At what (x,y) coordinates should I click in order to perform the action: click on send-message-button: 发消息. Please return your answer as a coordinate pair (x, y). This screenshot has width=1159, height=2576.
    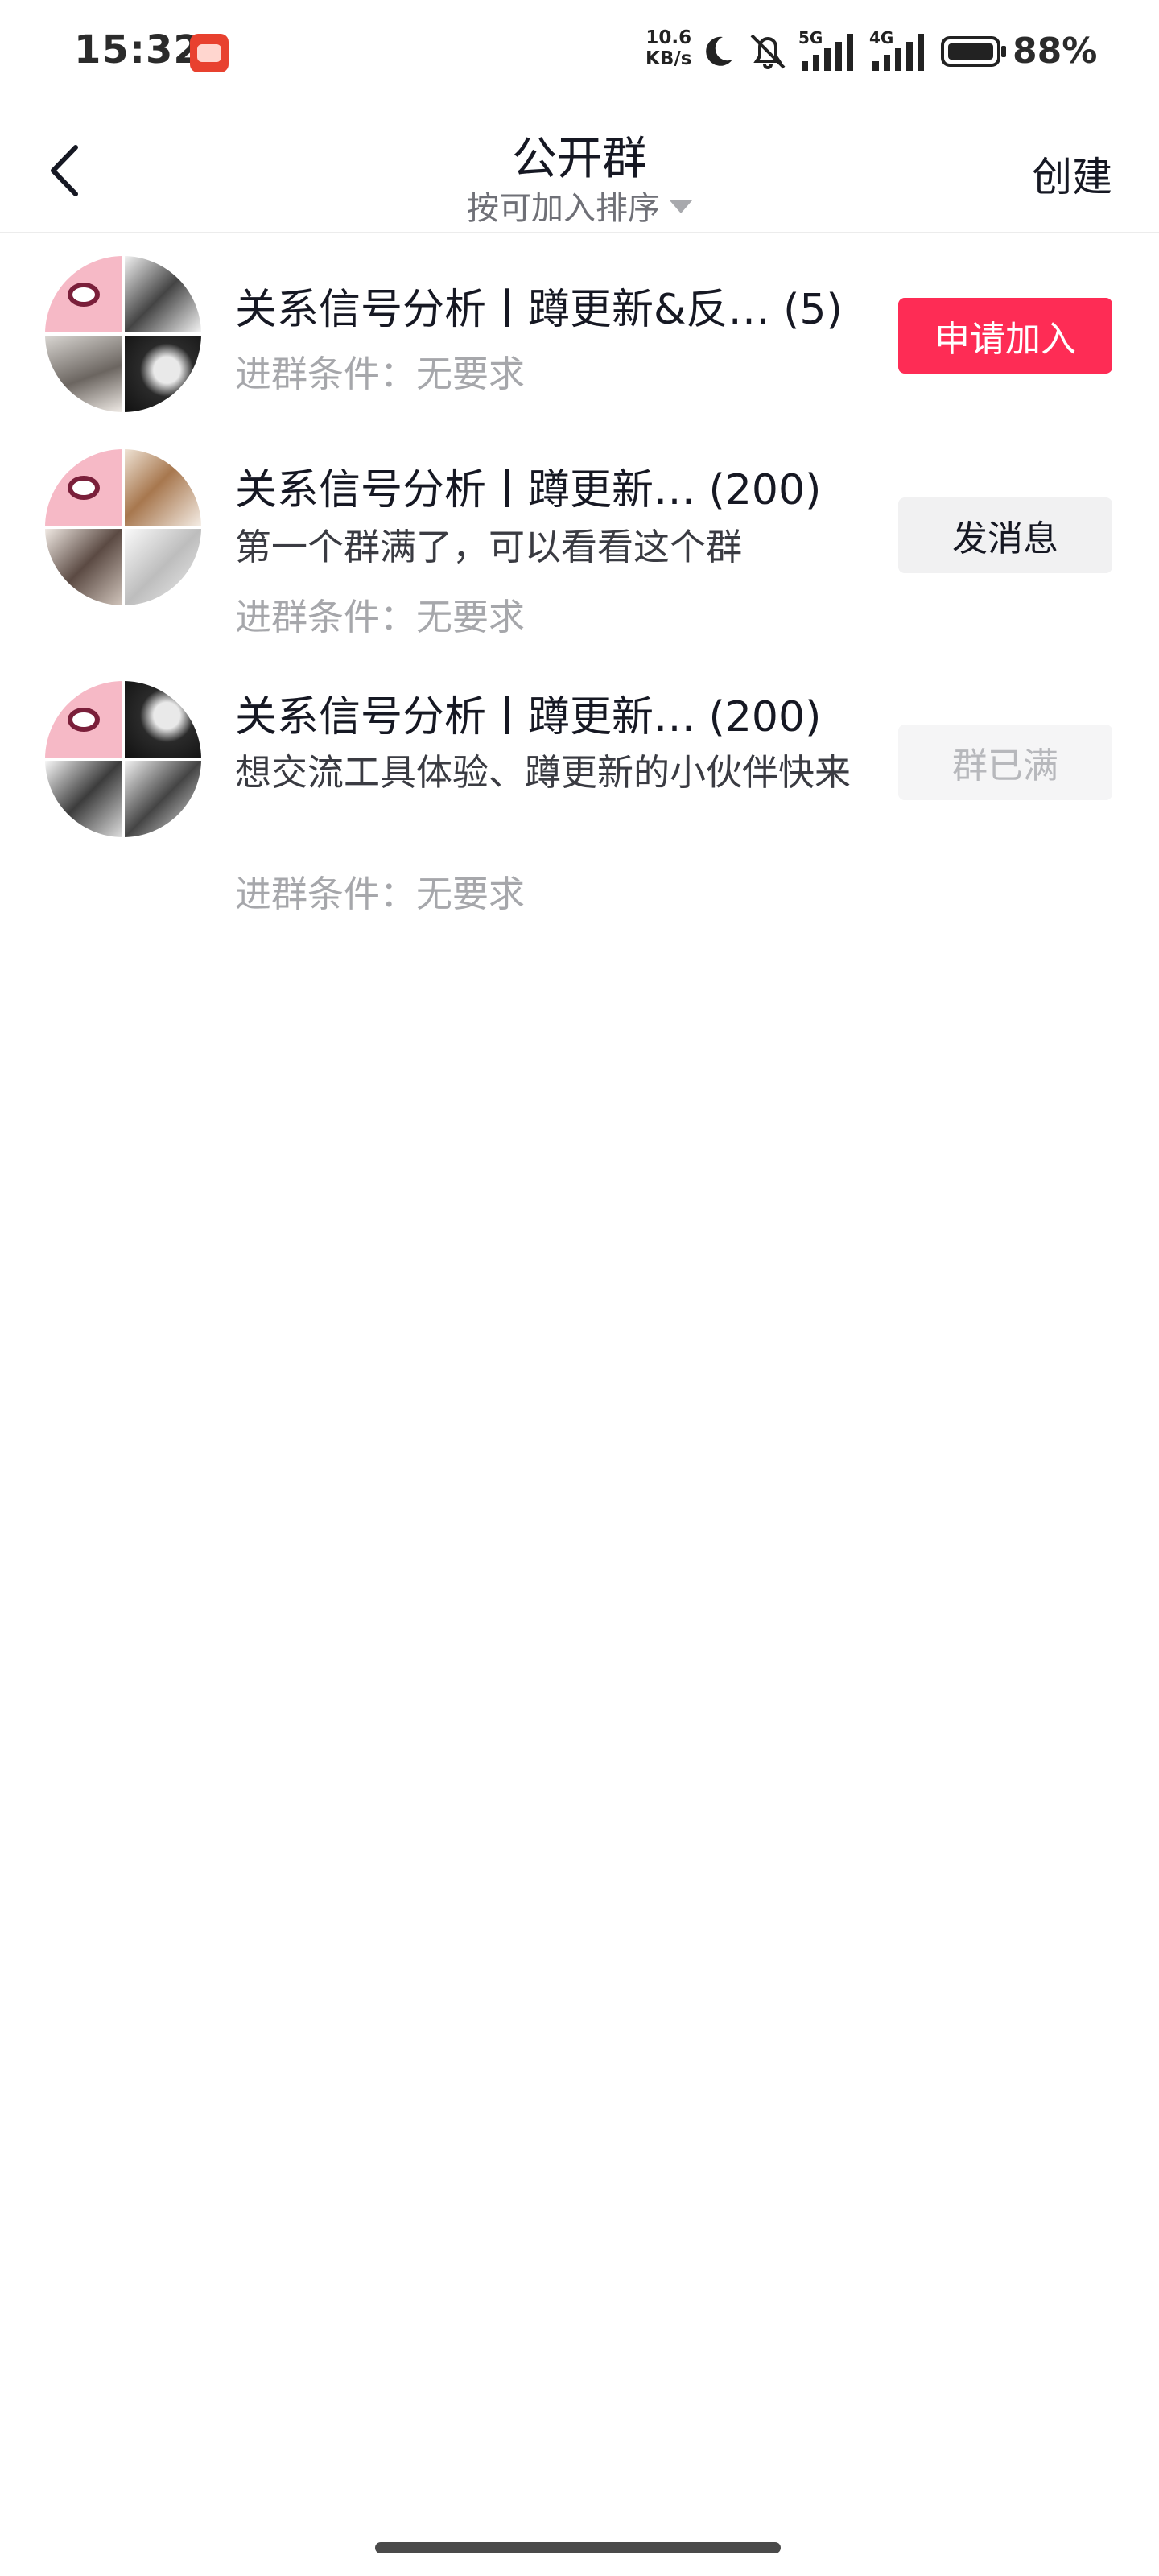
    Looking at the image, I should click on (1005, 535).